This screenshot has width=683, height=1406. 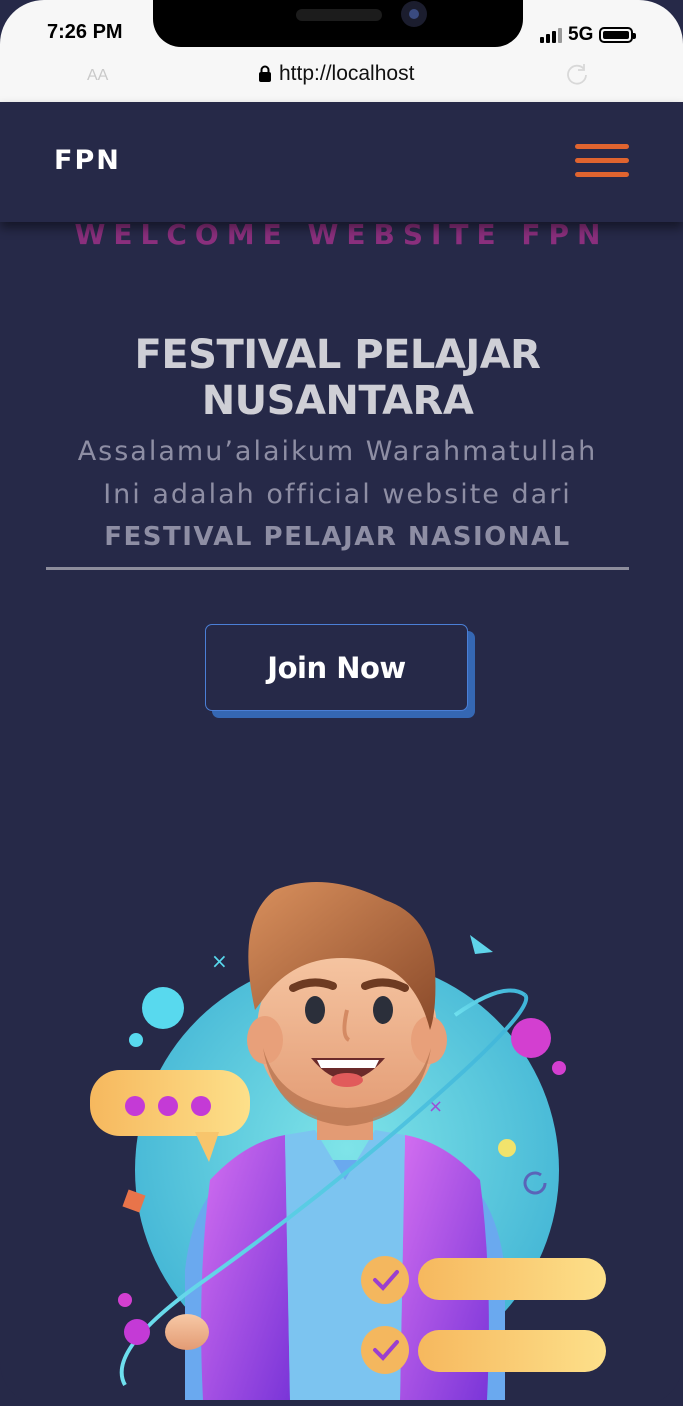 What do you see at coordinates (341, 234) in the screenshot?
I see `welcome-heading: WELCOME WEBSITE FPN` at bounding box center [341, 234].